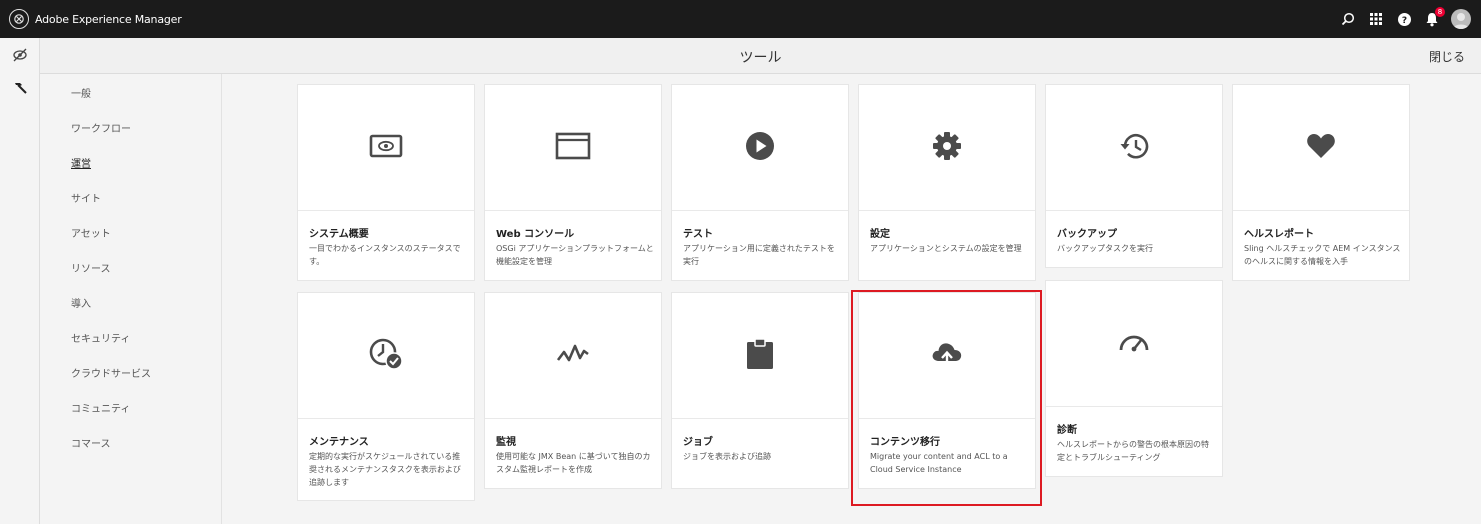 The width and height of the screenshot is (1481, 524). Describe the element at coordinates (111, 372) in the screenshot. I see `nav-item-cloud-services: クラウドサービス` at that location.